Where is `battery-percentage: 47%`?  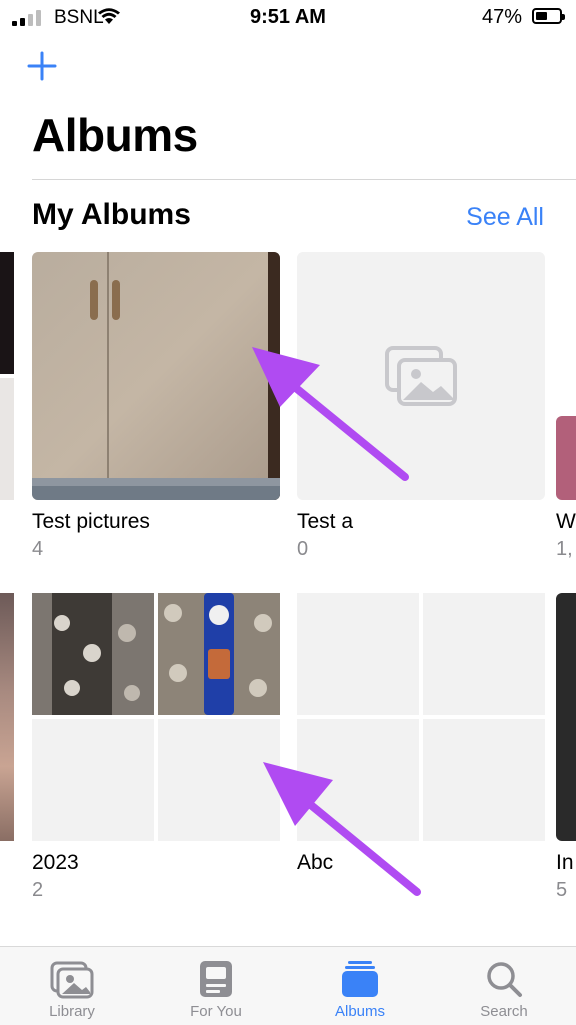 battery-percentage: 47% is located at coordinates (501, 17).